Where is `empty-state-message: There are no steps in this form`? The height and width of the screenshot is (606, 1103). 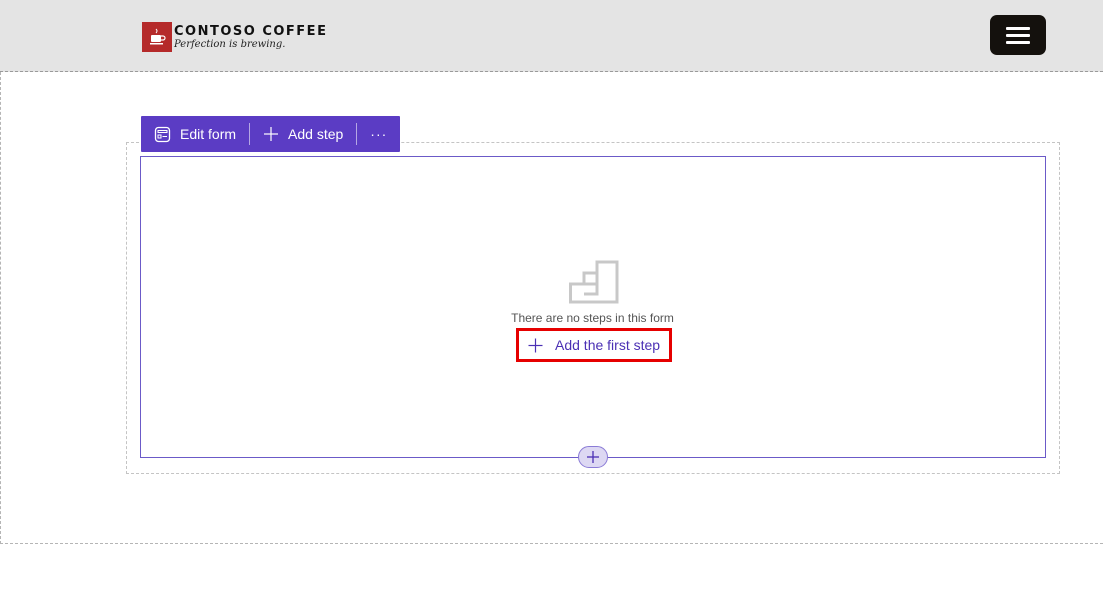
empty-state-message: There are no steps in this form is located at coordinates (592, 318).